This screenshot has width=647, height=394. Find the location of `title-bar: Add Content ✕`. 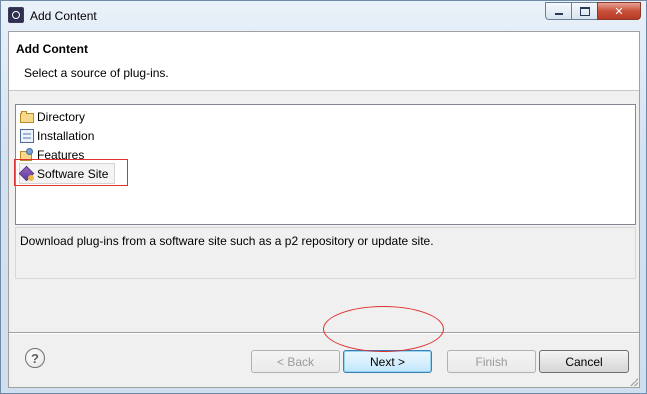

title-bar: Add Content ✕ is located at coordinates (323, 16).